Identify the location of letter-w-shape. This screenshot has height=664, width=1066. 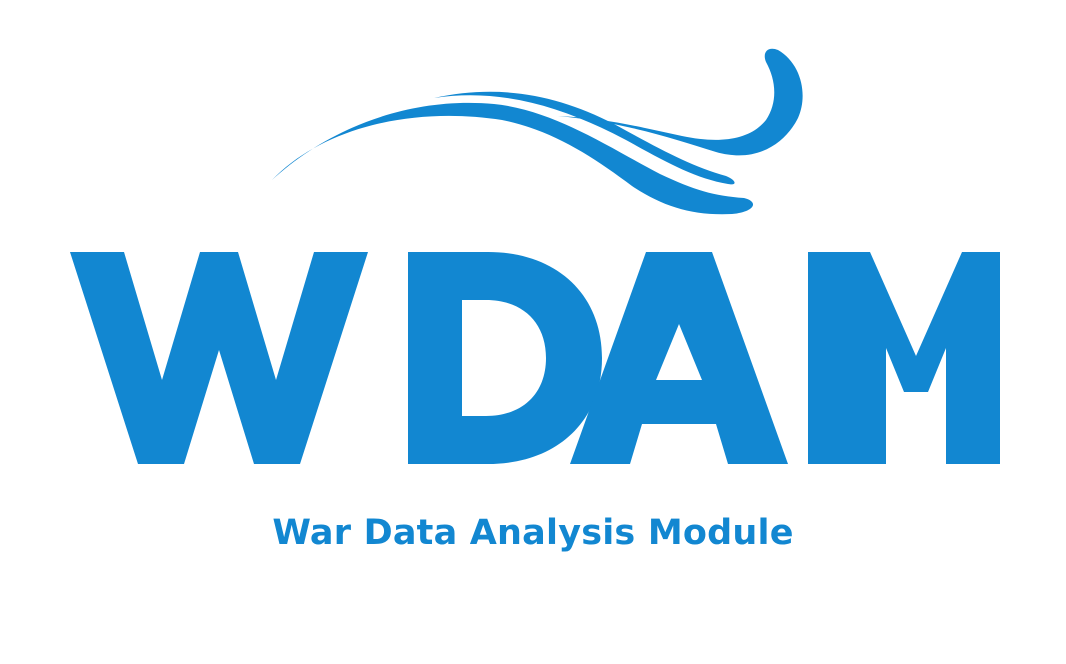
(219, 358).